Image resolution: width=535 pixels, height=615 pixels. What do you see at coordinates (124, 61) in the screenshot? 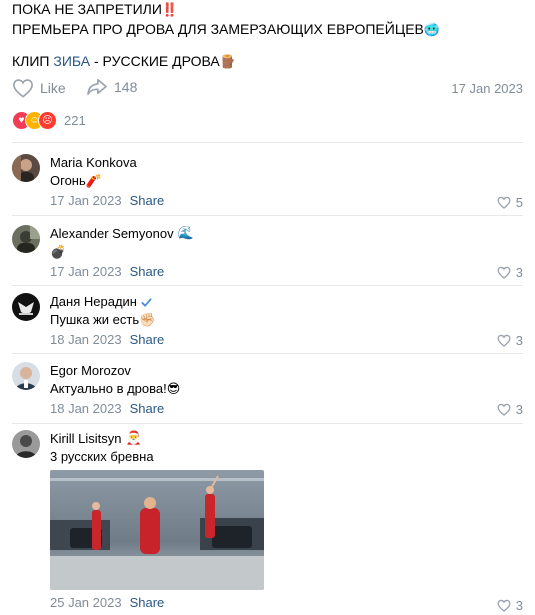
I see `post-line-3: КЛИП ЗИБА - РУССКИЕ ДРОВА🪵` at bounding box center [124, 61].